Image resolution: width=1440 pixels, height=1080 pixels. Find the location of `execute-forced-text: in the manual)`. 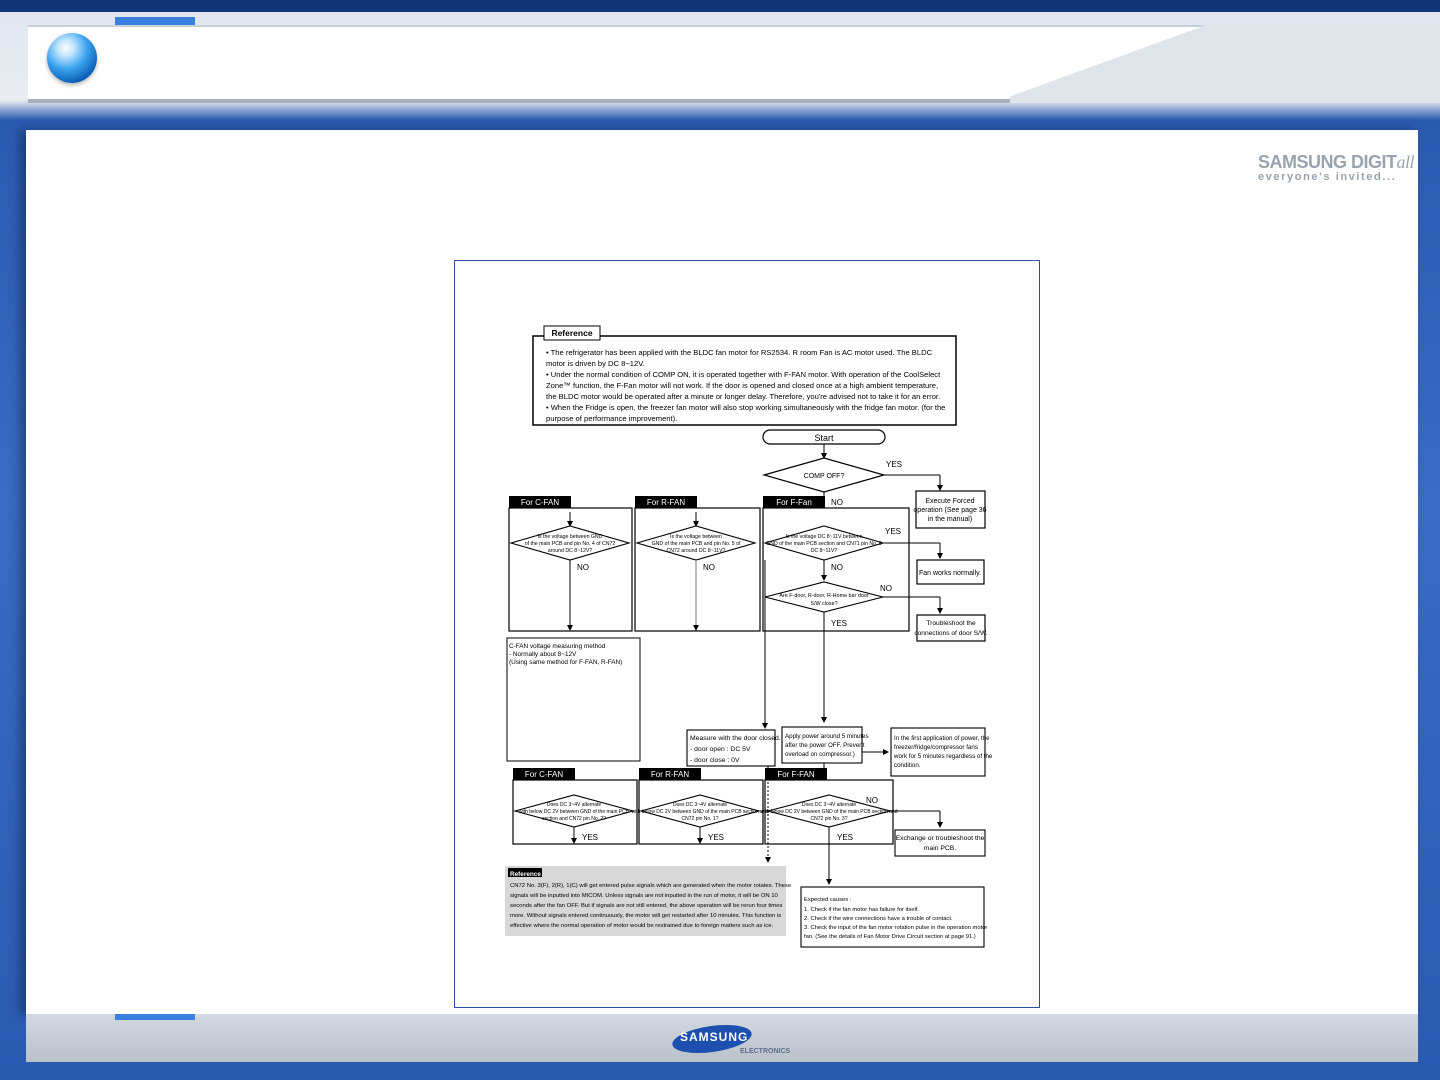

execute-forced-text: in the manual) is located at coordinates (950, 519).